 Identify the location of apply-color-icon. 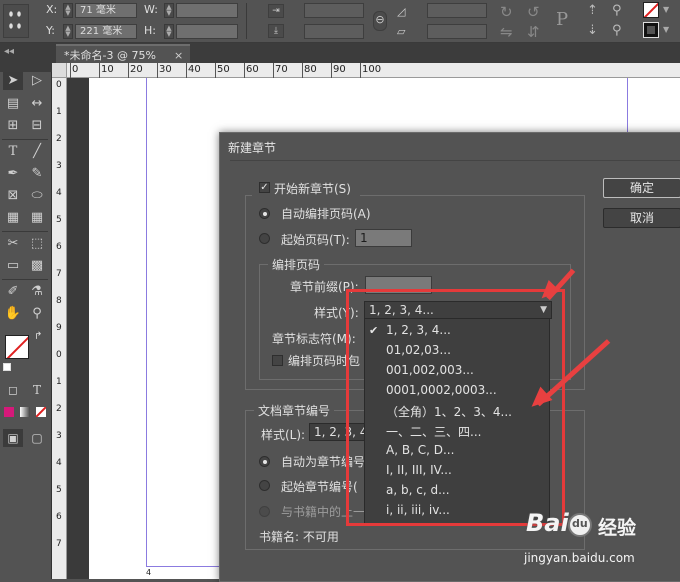
(9, 412).